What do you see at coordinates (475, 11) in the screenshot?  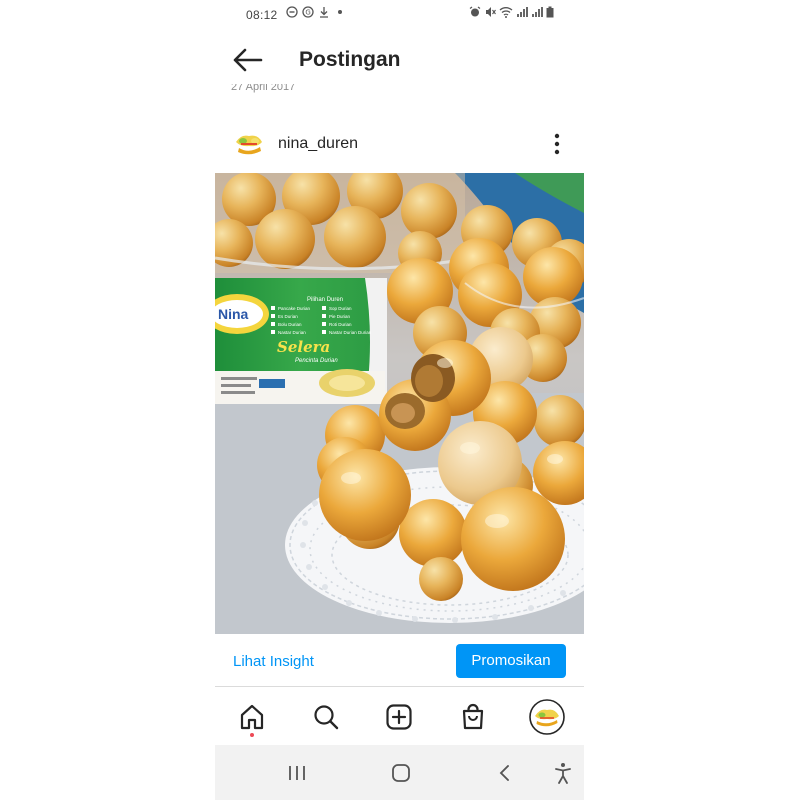 I see `alarm-icon` at bounding box center [475, 11].